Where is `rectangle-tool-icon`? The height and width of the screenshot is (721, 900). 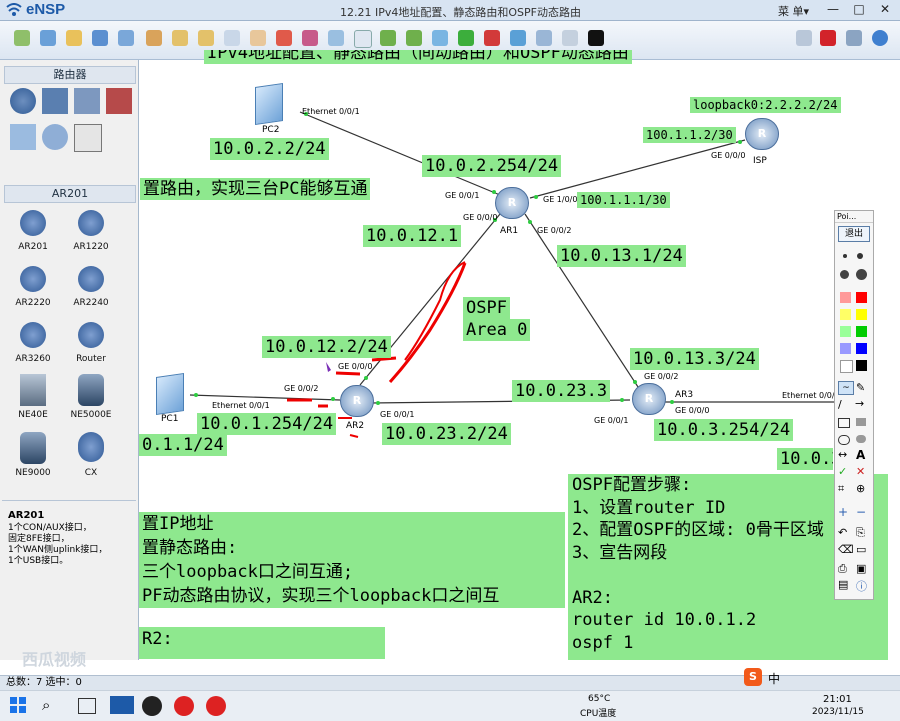
rectangle-tool-icon is located at coordinates (844, 423).